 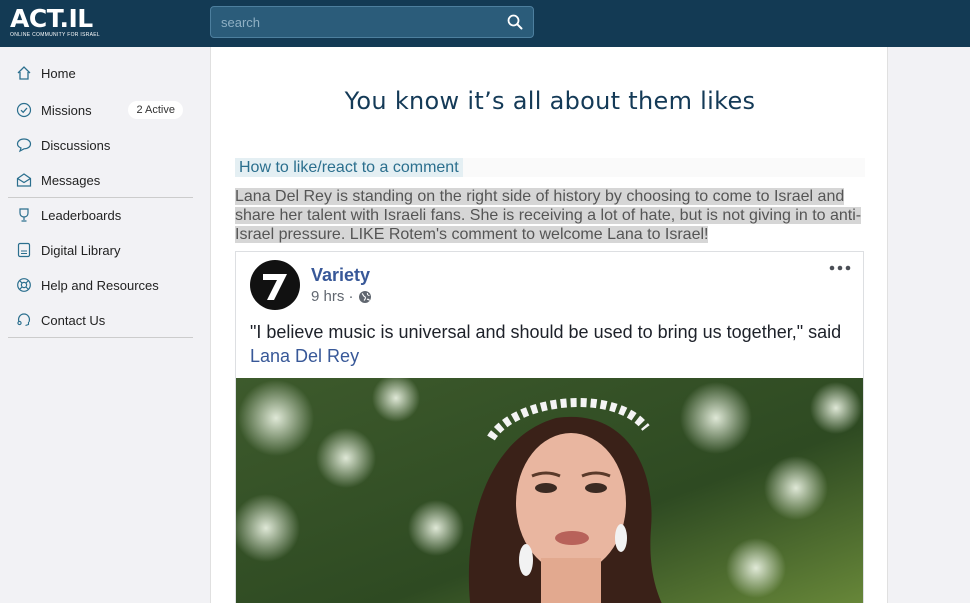 I want to click on sidebar-item-label: Missions, so click(x=66, y=110).